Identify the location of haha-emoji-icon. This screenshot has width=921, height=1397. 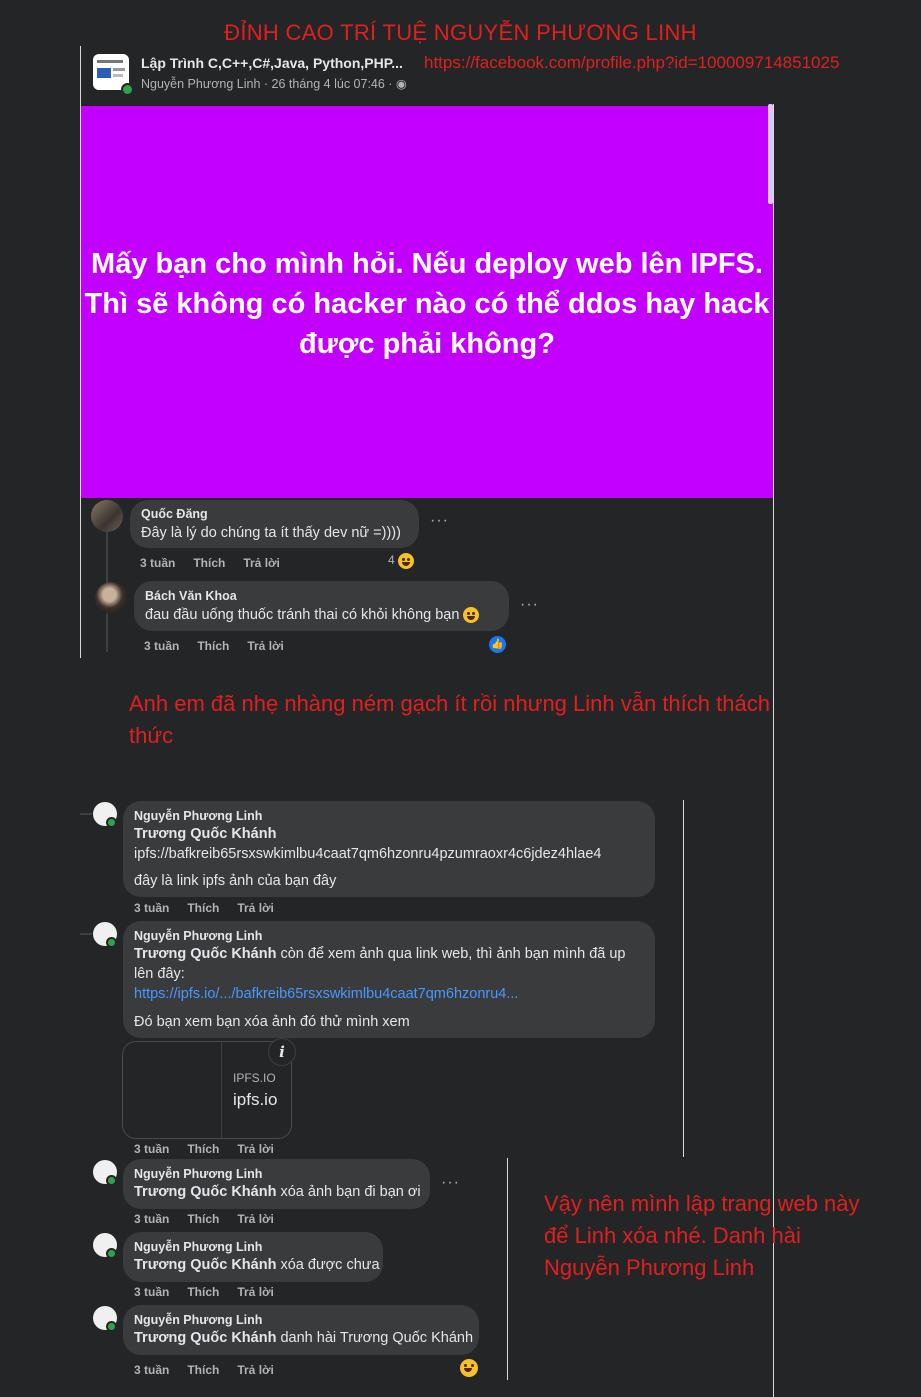
(406, 561).